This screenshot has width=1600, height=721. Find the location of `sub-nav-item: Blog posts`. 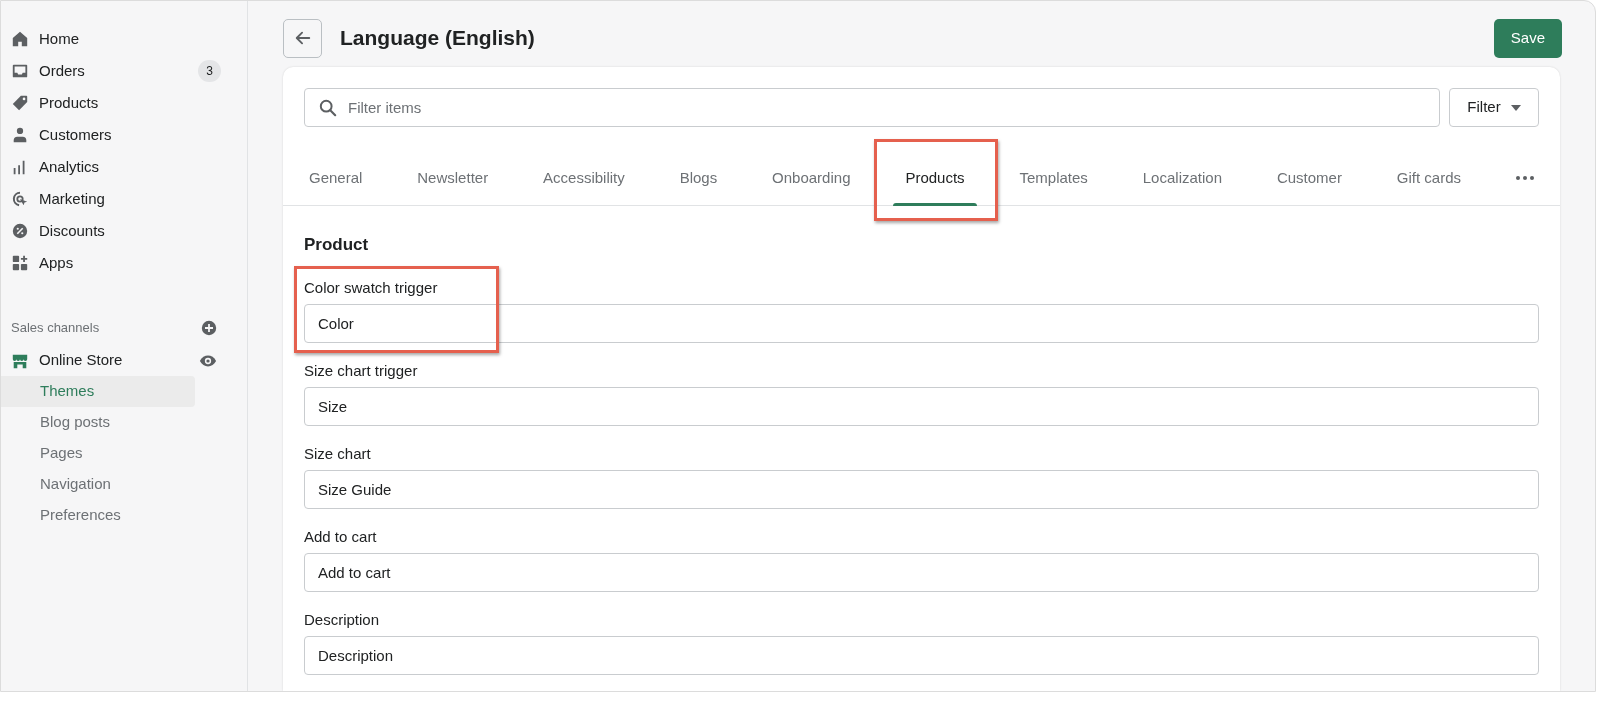

sub-nav-item: Blog posts is located at coordinates (98, 422).